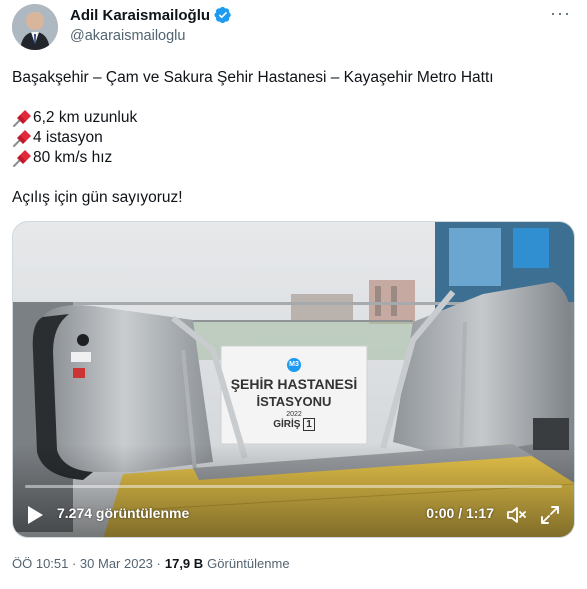  Describe the element at coordinates (294, 384) in the screenshot. I see `sign-line-1: ŞEHİR HASTANESİ` at that location.